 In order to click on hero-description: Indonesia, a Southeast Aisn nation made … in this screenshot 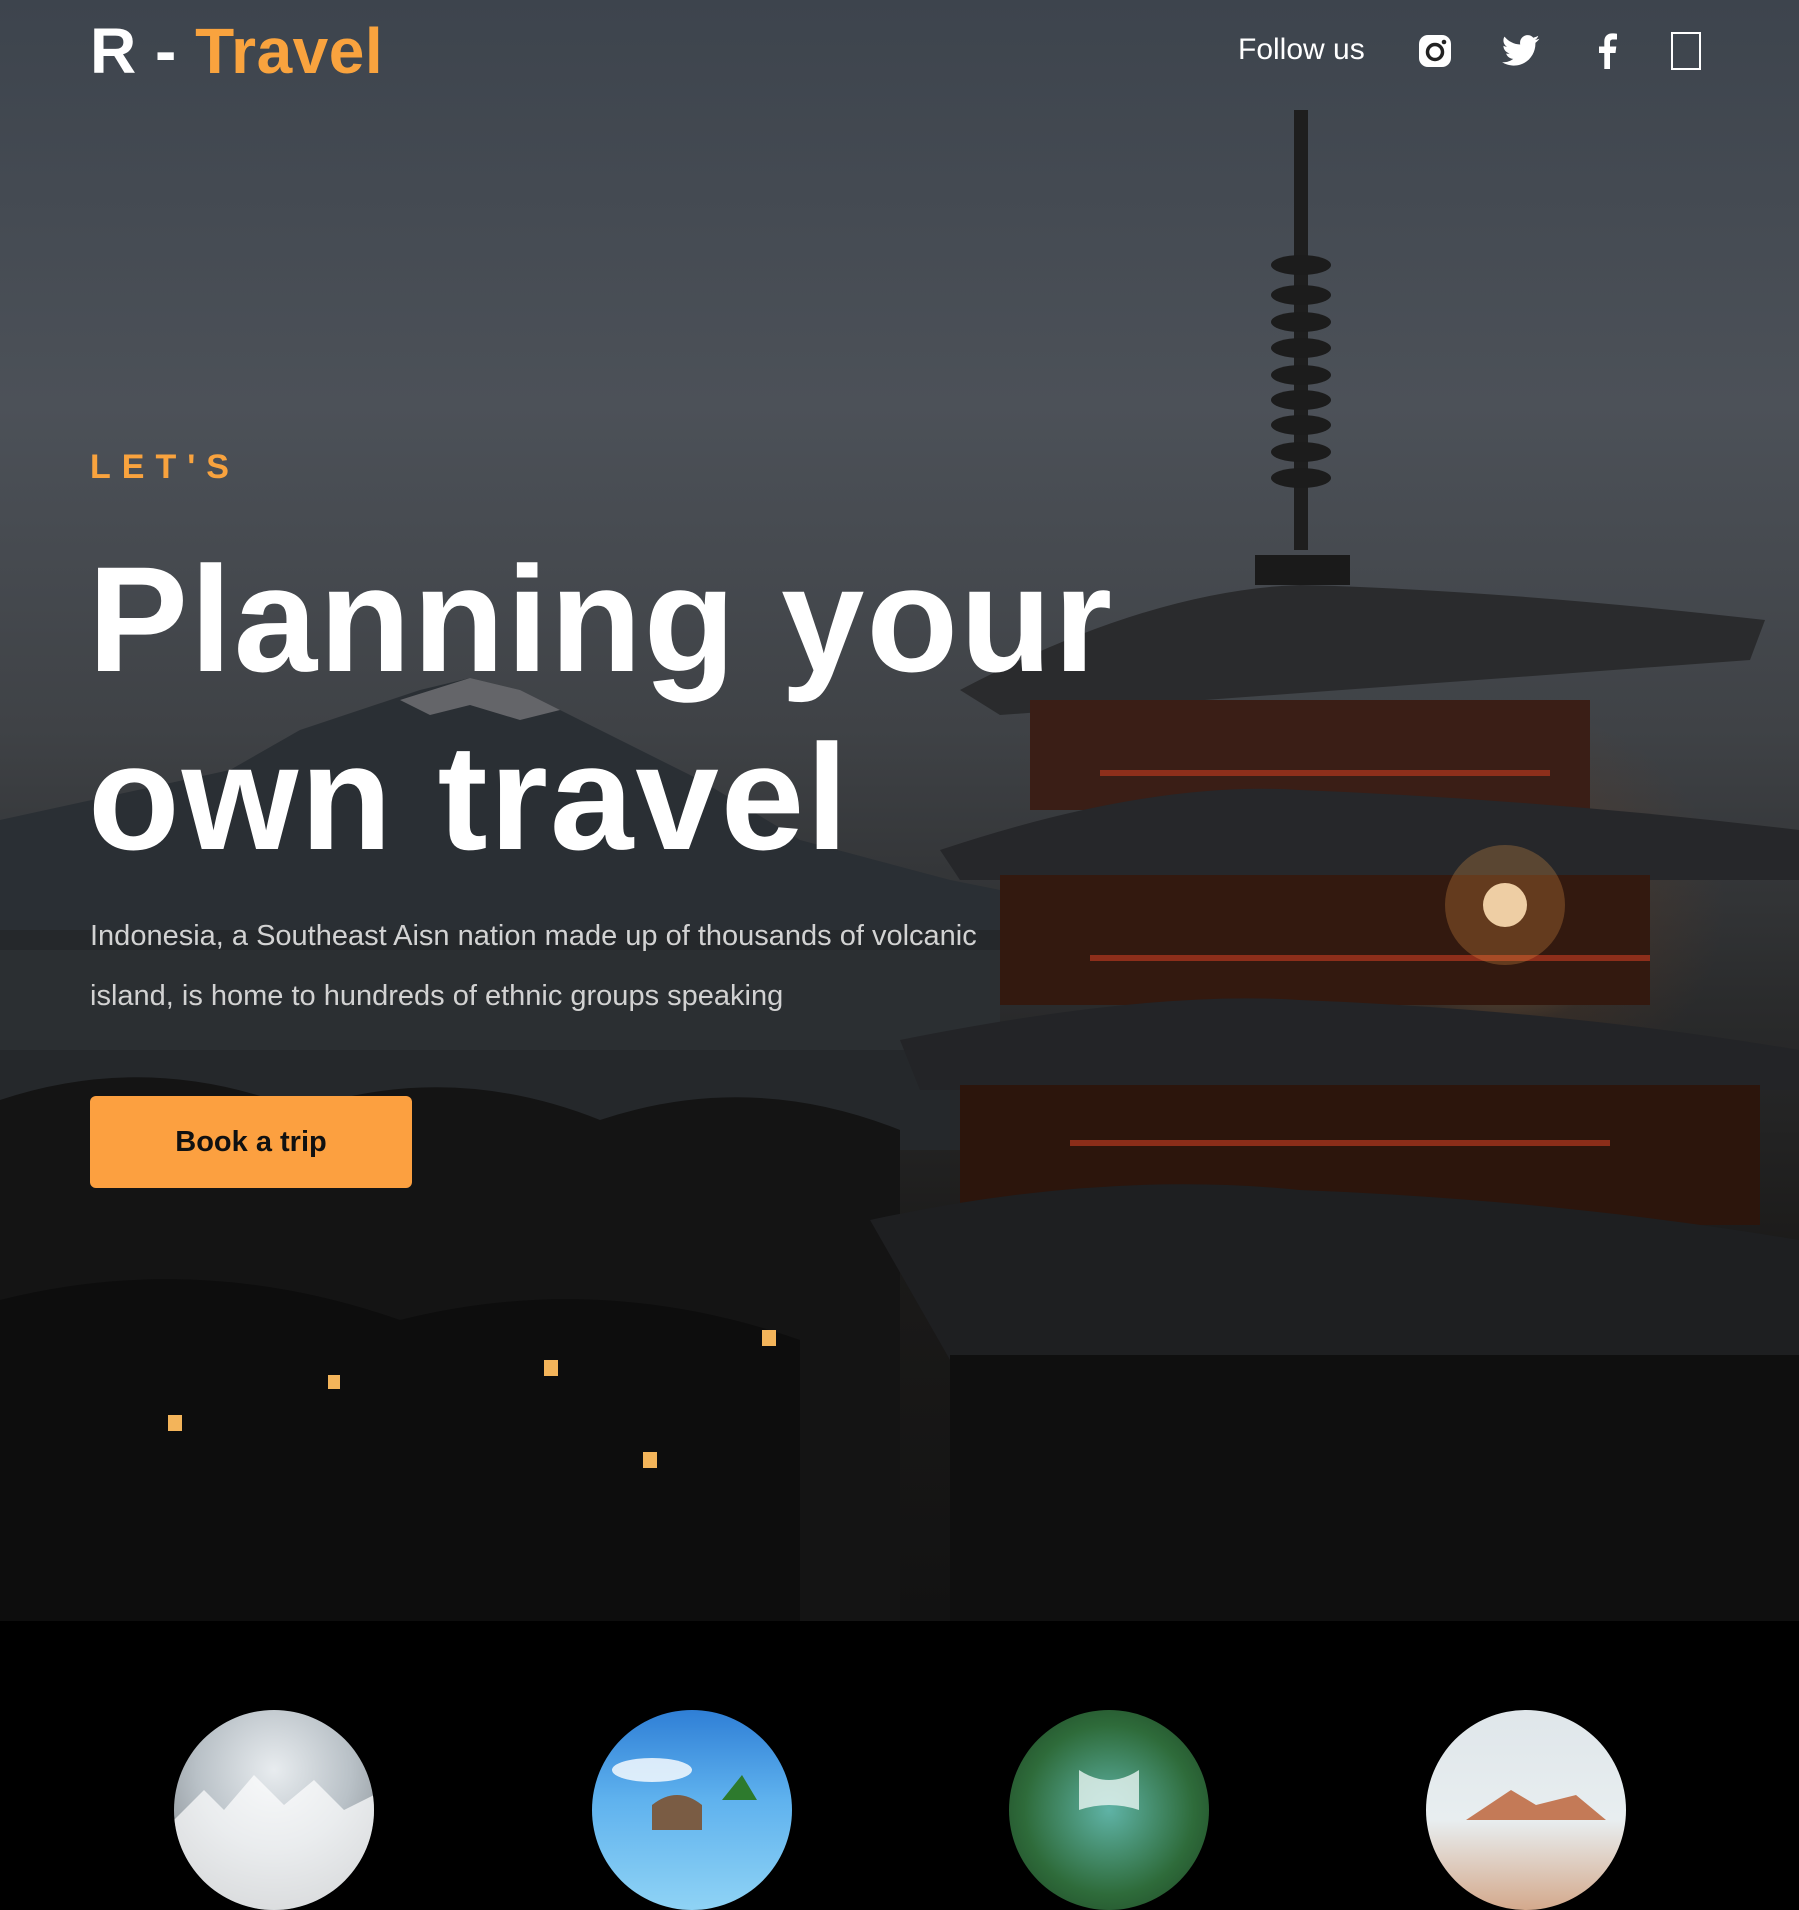, I will do `click(533, 966)`.